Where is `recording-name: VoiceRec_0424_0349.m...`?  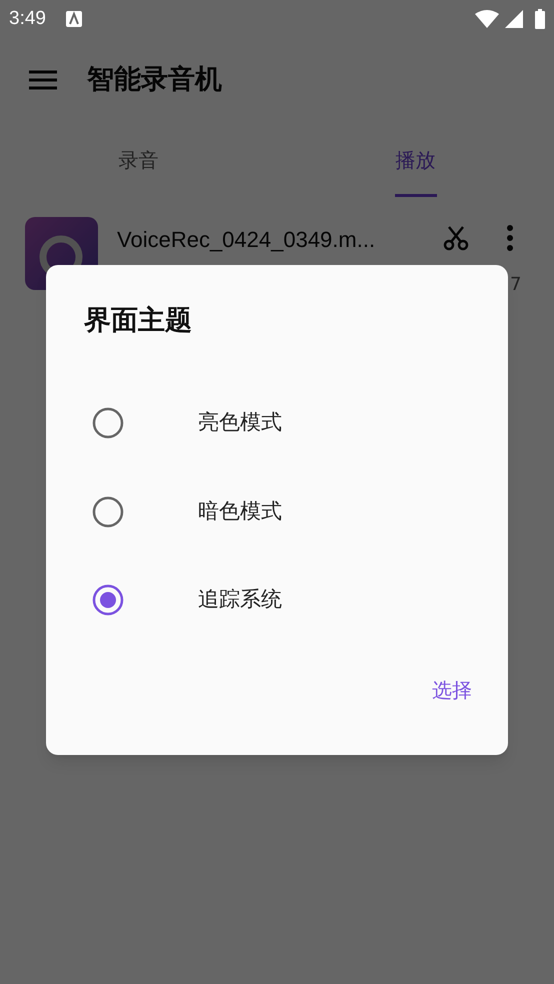
recording-name: VoiceRec_0424_0349.m... is located at coordinates (246, 239).